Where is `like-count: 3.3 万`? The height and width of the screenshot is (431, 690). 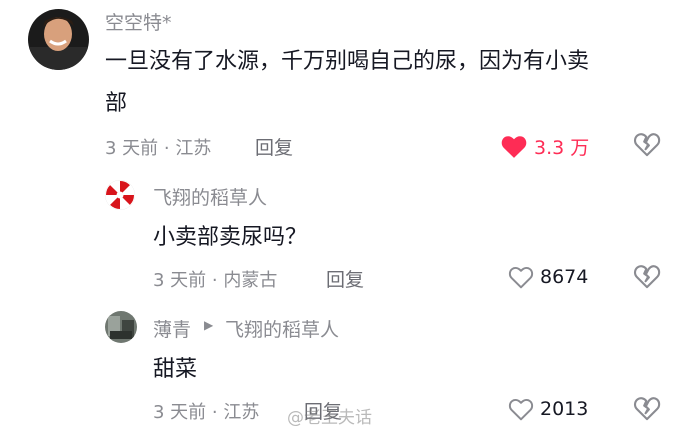
like-count: 3.3 万 is located at coordinates (562, 148).